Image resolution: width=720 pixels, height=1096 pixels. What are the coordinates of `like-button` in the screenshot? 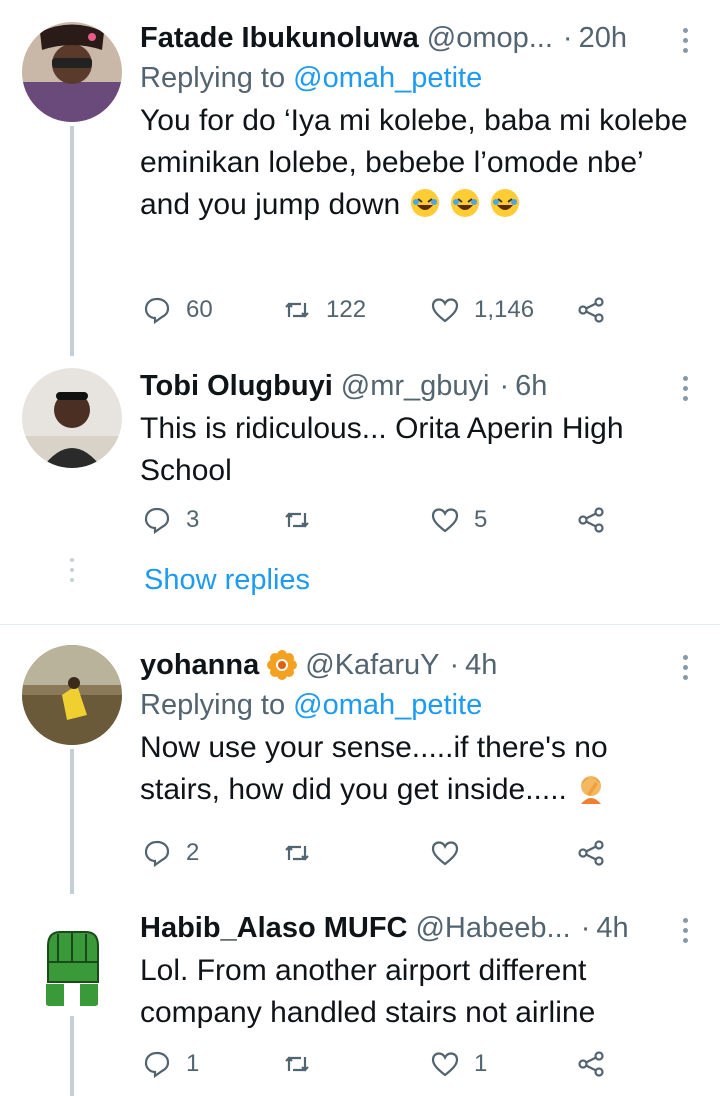 It's located at (452, 853).